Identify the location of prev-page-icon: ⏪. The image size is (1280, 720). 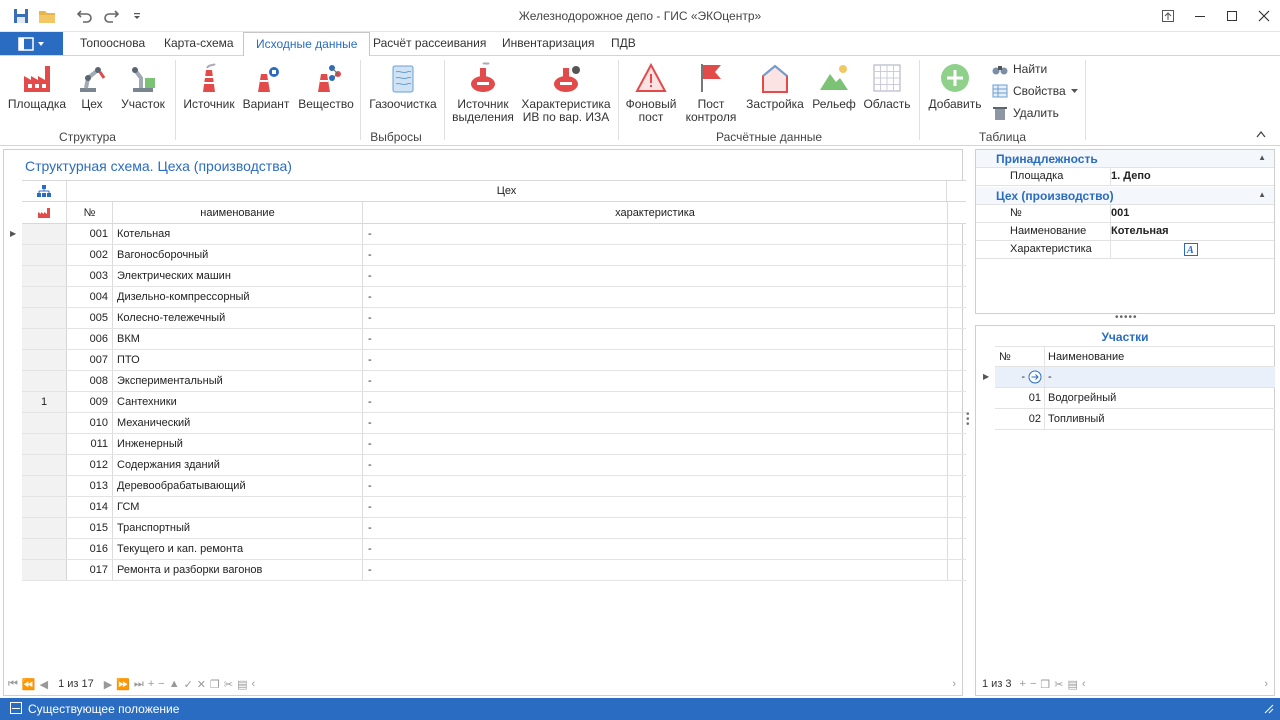
(29, 684).